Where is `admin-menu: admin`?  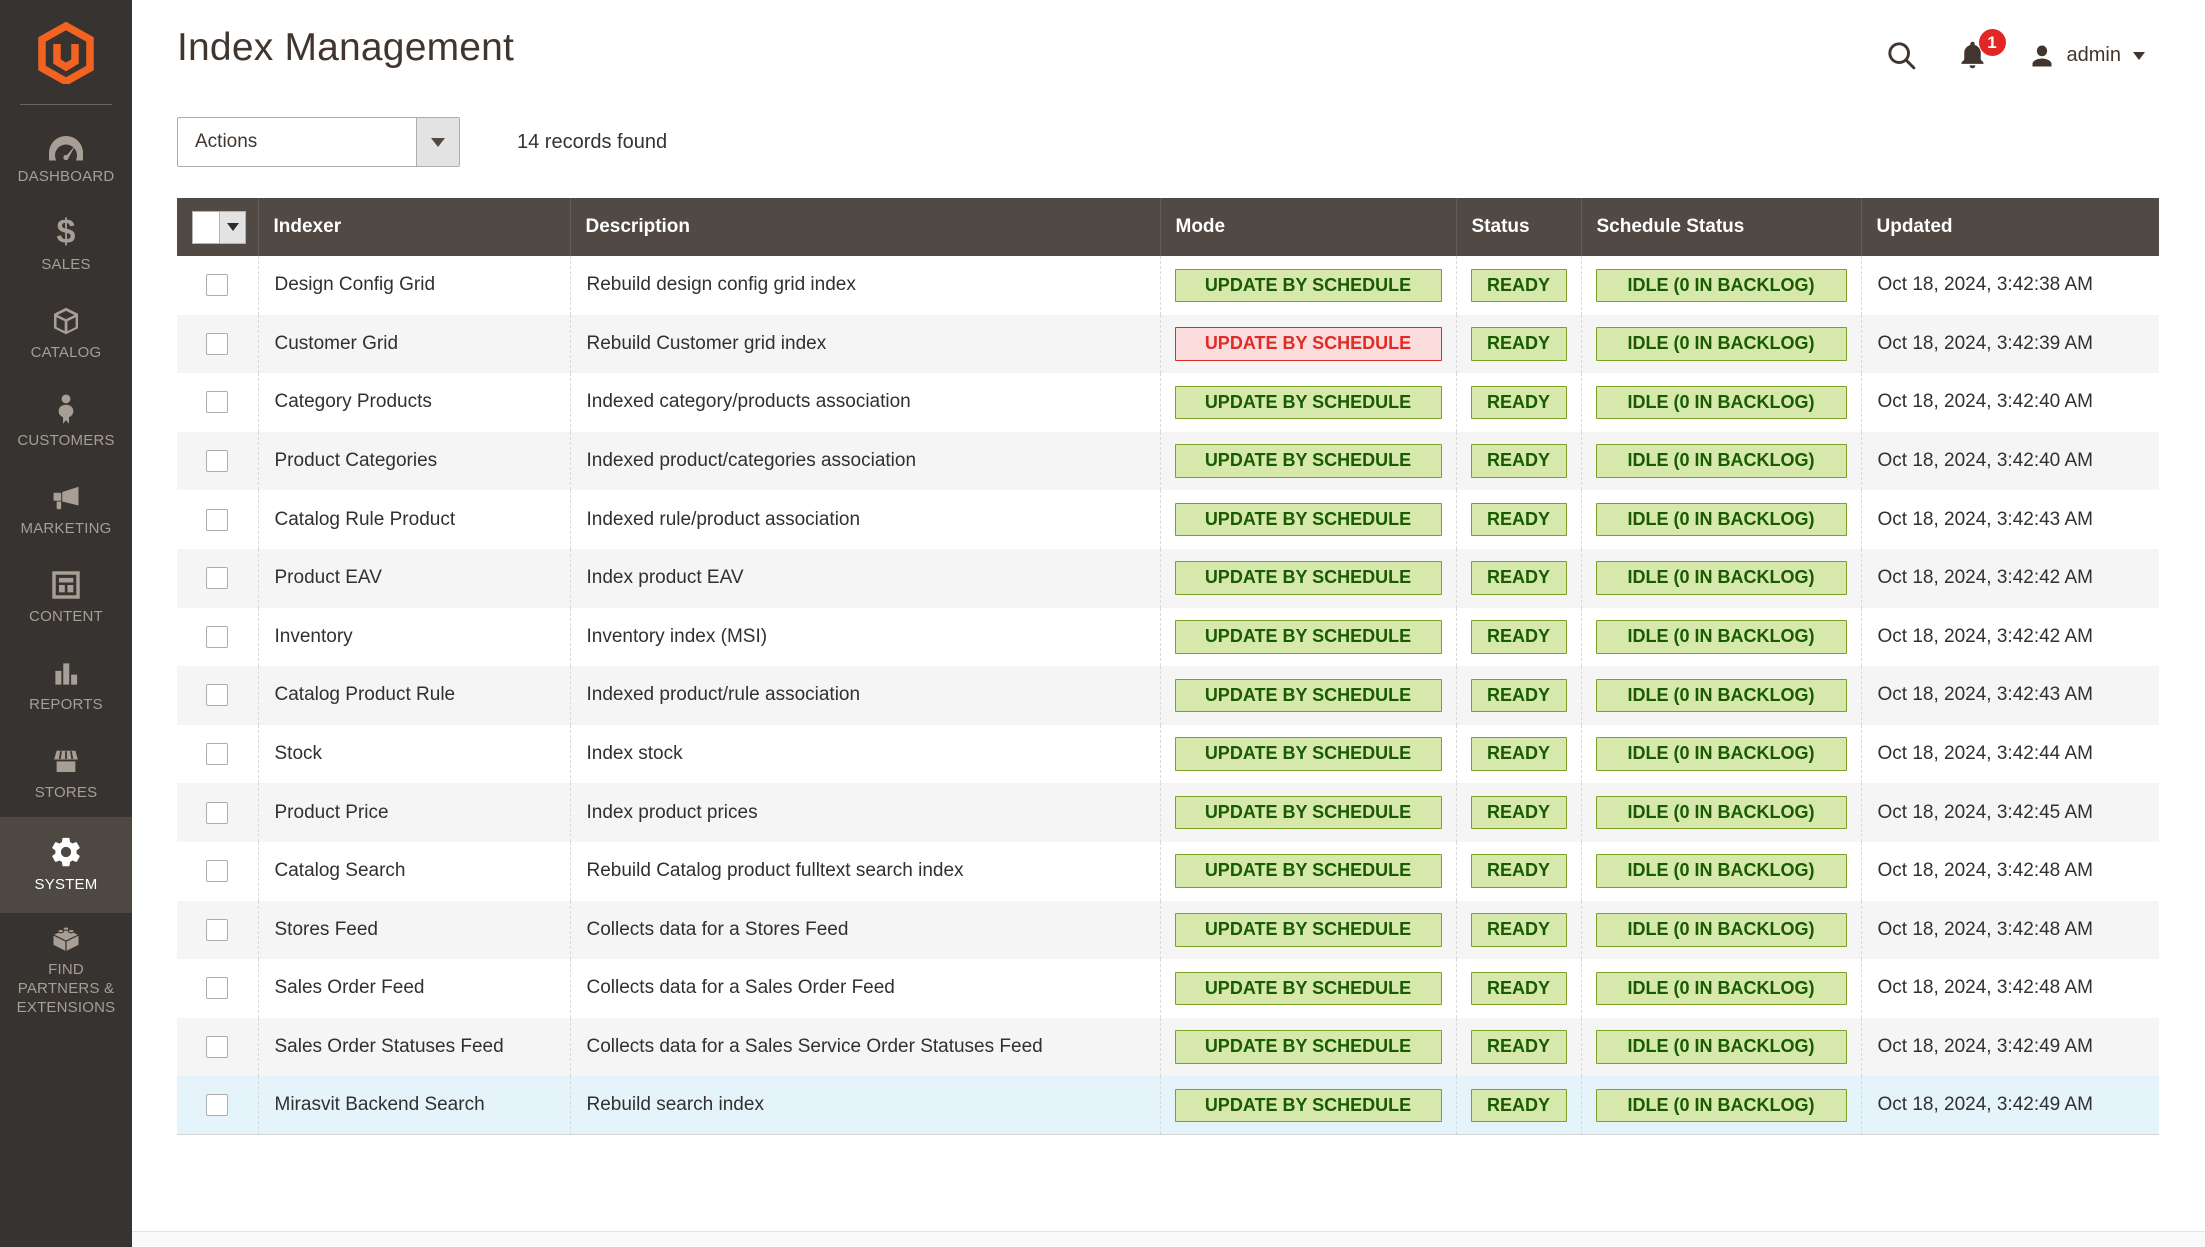 admin-menu: admin is located at coordinates (2086, 56).